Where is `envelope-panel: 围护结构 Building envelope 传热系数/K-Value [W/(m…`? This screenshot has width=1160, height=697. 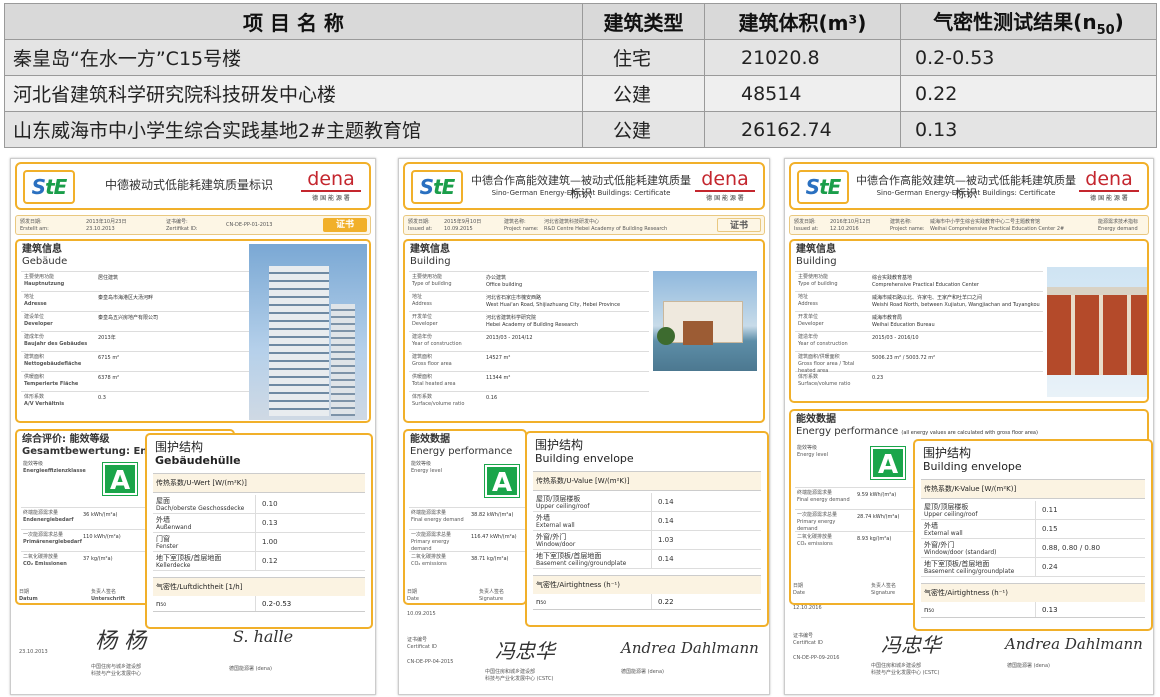
envelope-panel: 围护结构 Building envelope 传热系数/K-Value [W/(m… is located at coordinates (1033, 535).